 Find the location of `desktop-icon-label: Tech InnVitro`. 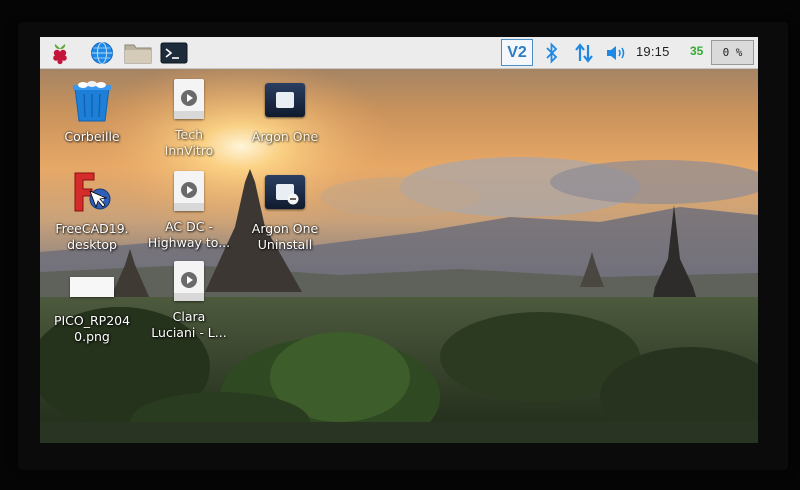

desktop-icon-label: Tech InnVitro is located at coordinates (189, 142).